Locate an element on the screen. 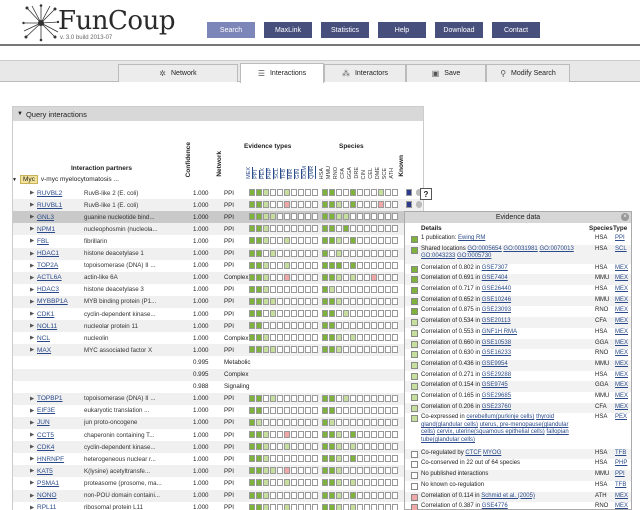 The height and width of the screenshot is (510, 640). table-row: ▶ CCT5 chaperonin containing T... 1.000 PPI is located at coordinates (218, 435).